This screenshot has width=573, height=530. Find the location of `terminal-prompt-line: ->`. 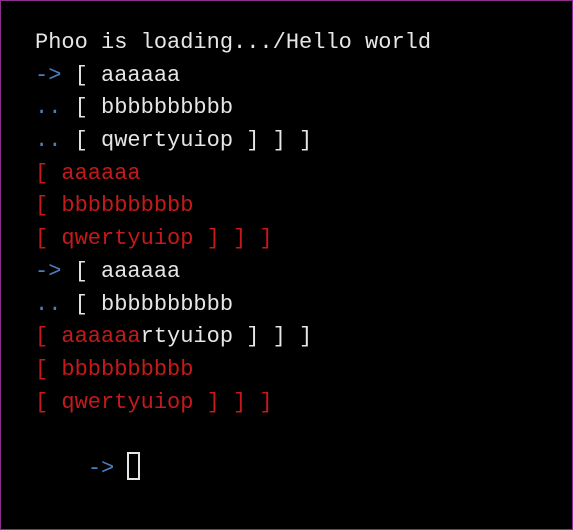

terminal-prompt-line: -> is located at coordinates (303, 450).